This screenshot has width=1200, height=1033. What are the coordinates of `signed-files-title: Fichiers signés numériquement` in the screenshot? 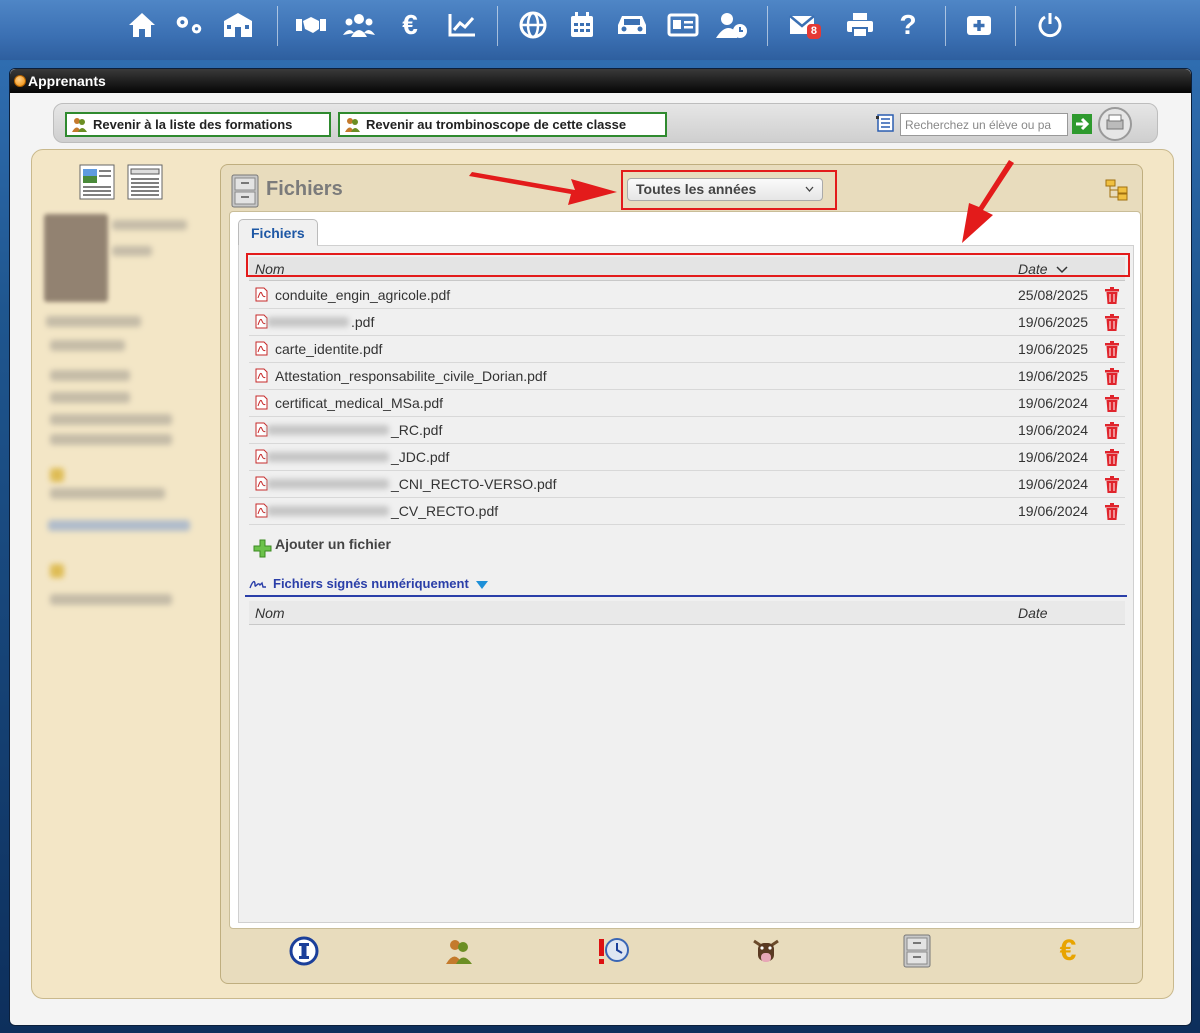 It's located at (371, 583).